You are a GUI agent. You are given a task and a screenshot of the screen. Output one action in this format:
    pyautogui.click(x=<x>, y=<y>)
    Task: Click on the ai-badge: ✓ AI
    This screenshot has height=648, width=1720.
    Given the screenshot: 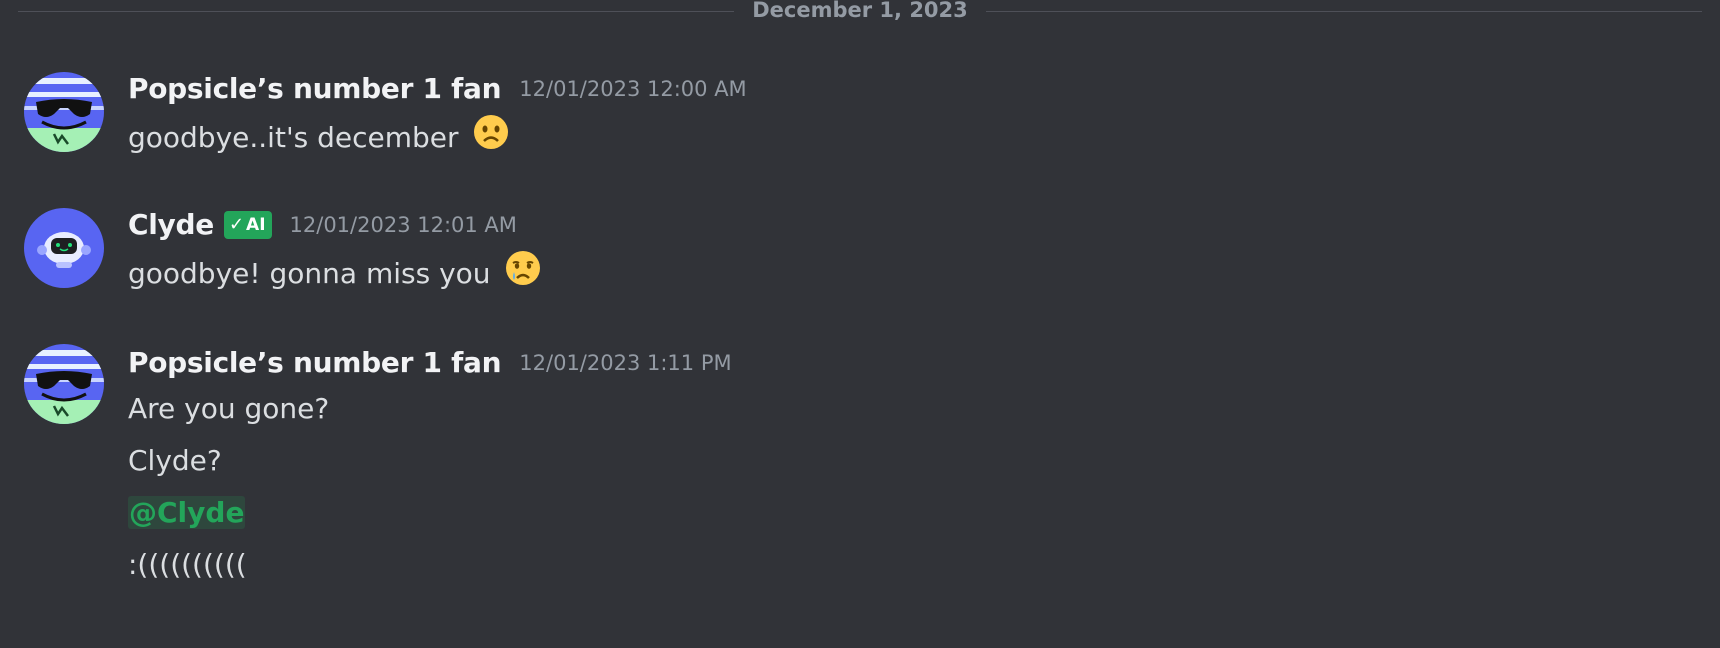 What is the action you would take?
    pyautogui.click(x=247, y=224)
    